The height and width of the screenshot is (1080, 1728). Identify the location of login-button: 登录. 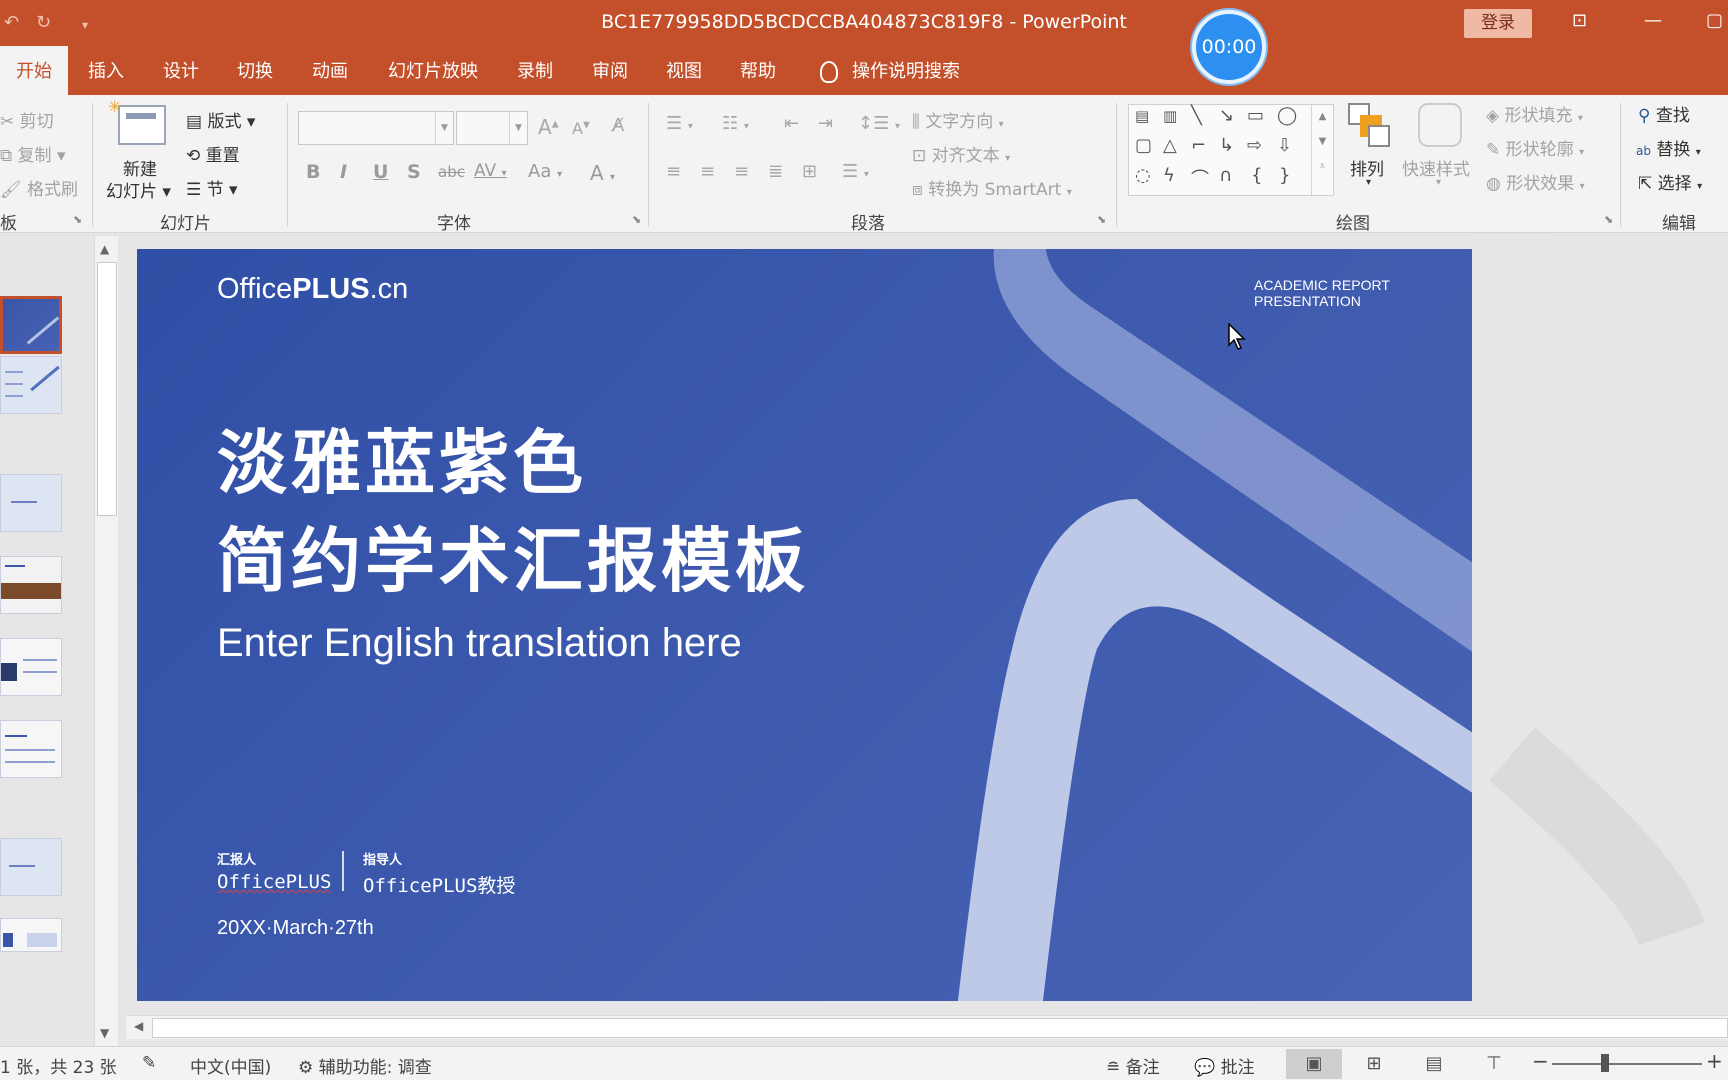
(1498, 23).